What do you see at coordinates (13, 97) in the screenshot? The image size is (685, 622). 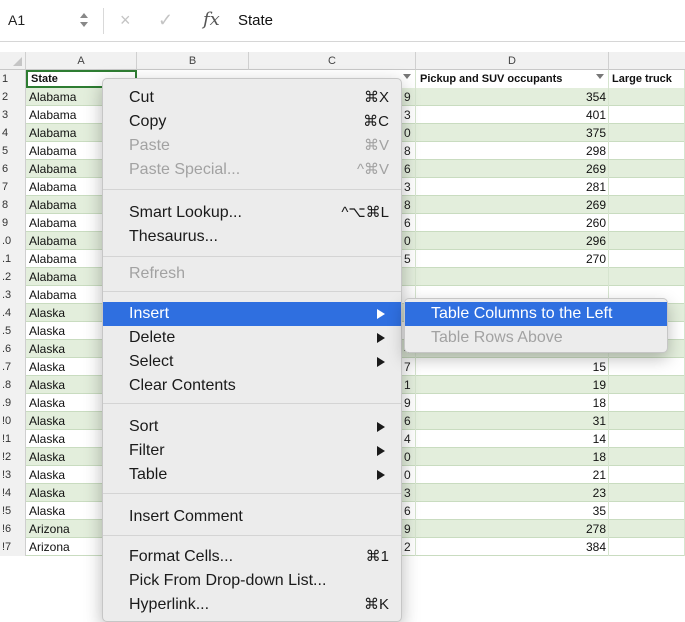 I see `row-number: 2` at bounding box center [13, 97].